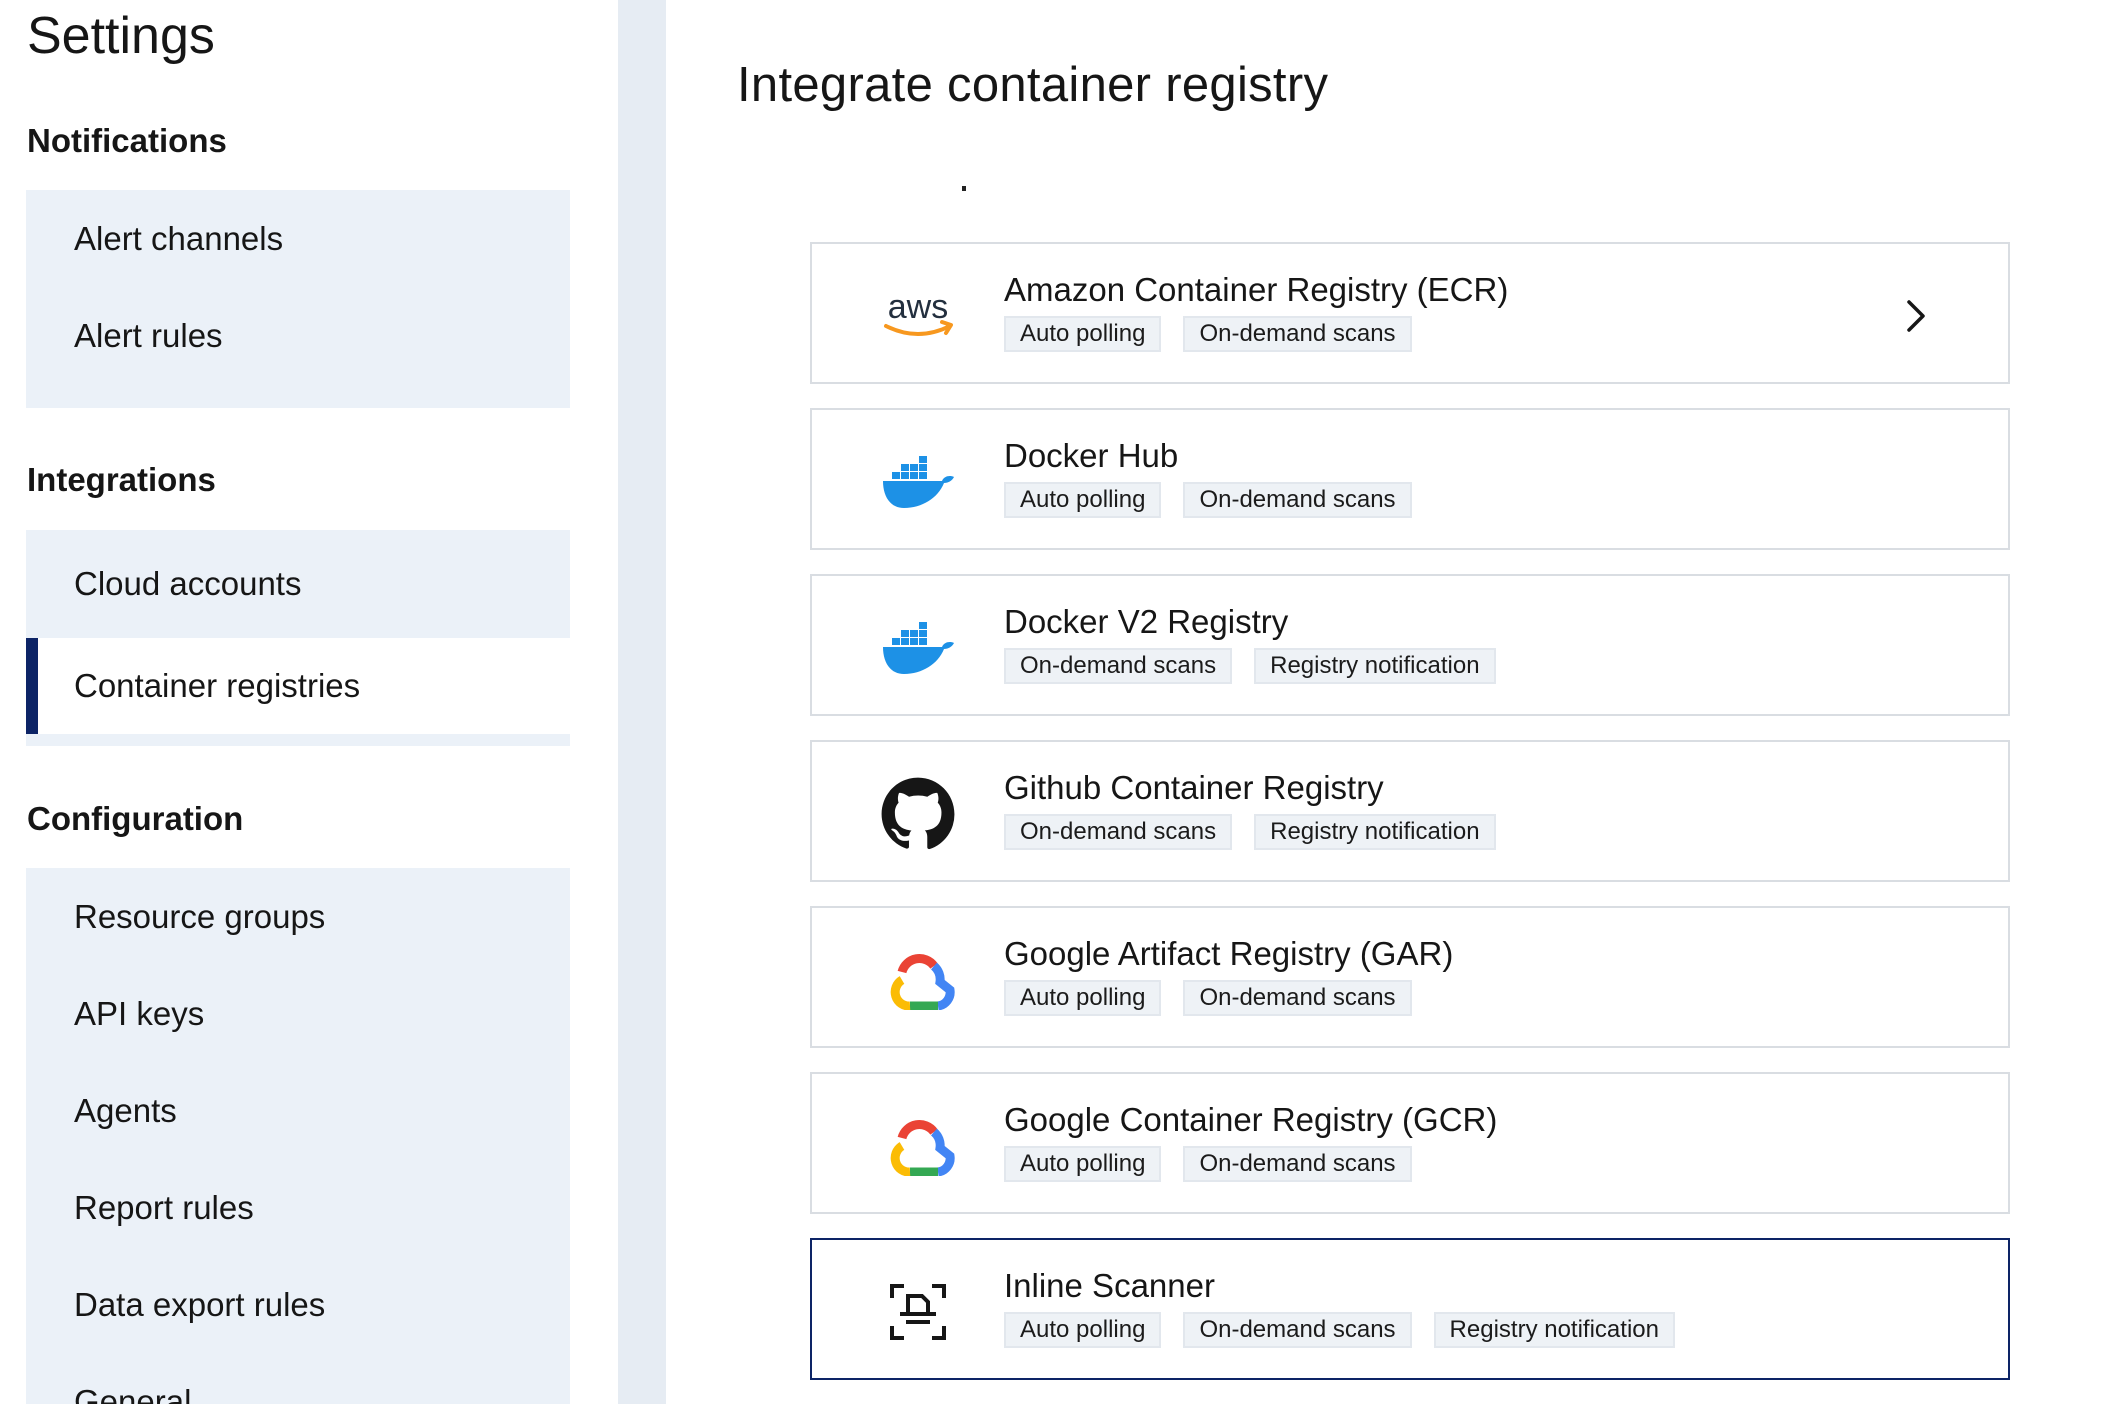 This screenshot has height=1404, width=2128. Describe the element at coordinates (298, 1378) in the screenshot. I see `sidebar-item-general: General` at that location.